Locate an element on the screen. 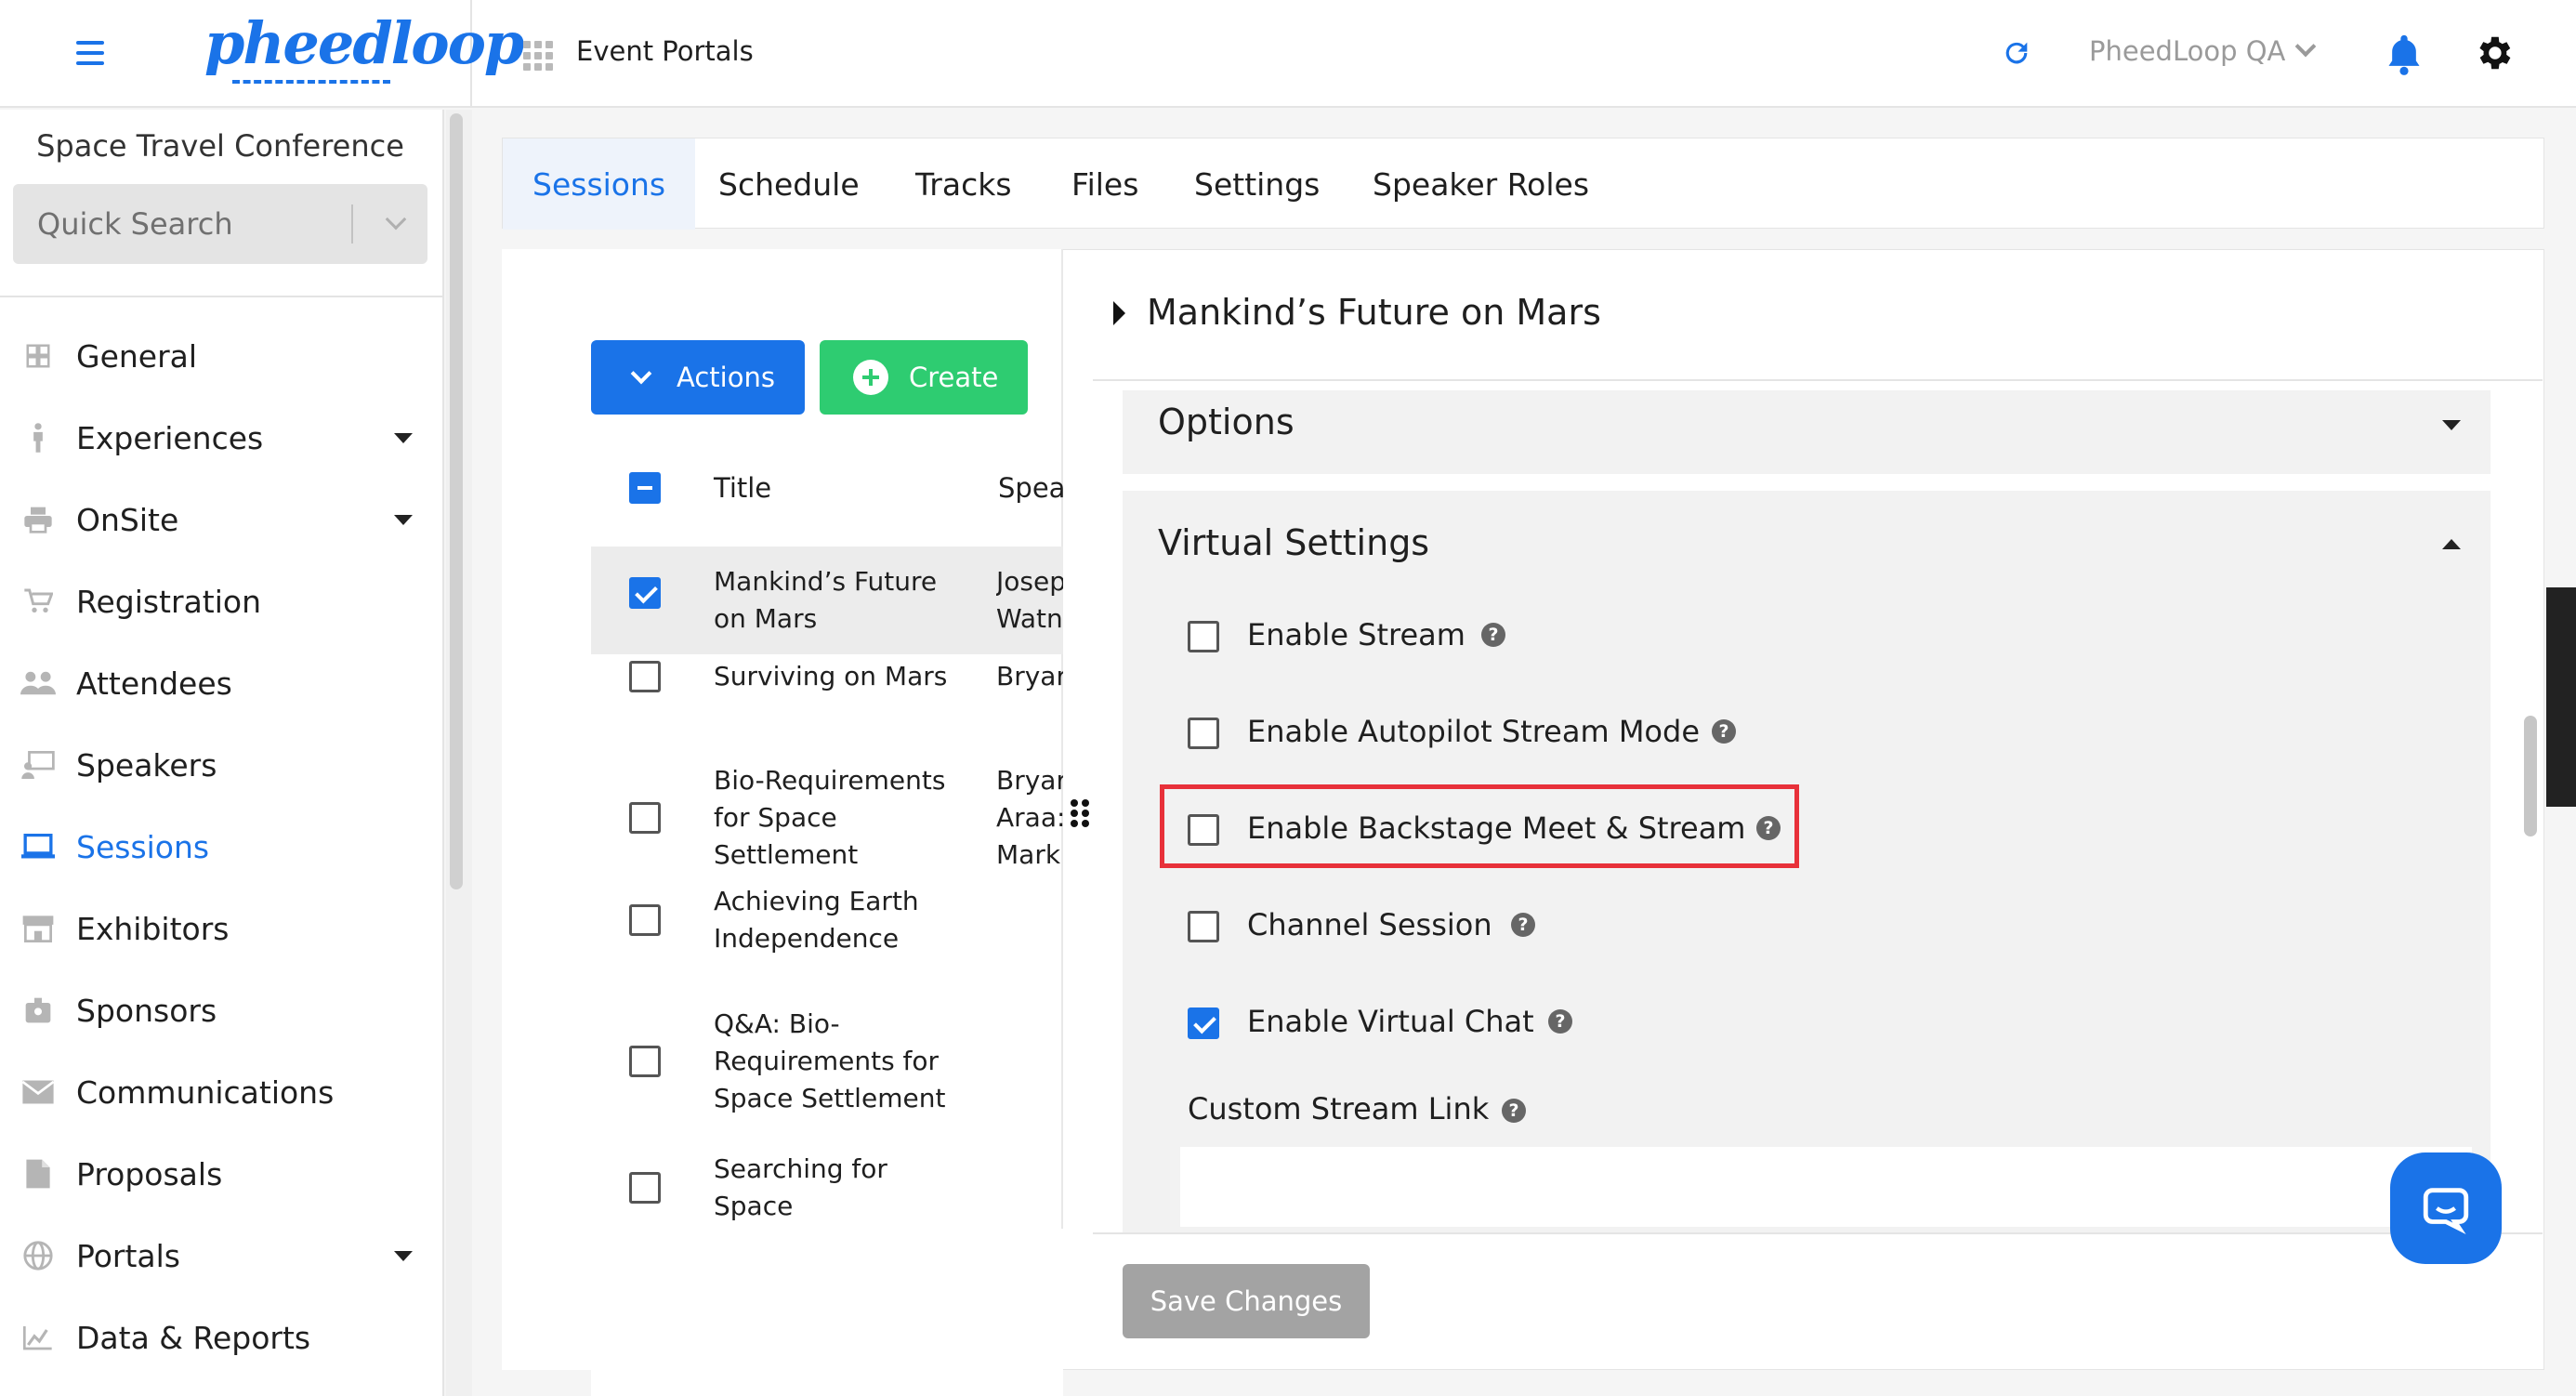  virtual-settings-title: Virtual Settings is located at coordinates (1293, 542).